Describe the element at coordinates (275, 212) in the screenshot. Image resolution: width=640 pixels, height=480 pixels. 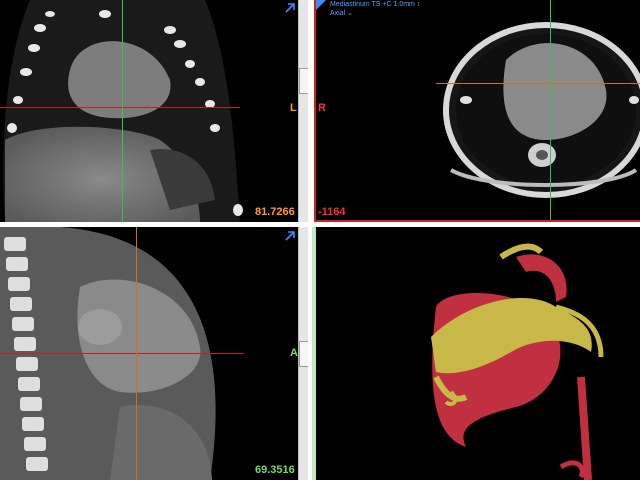
I see `window-value: 81.7266` at that location.